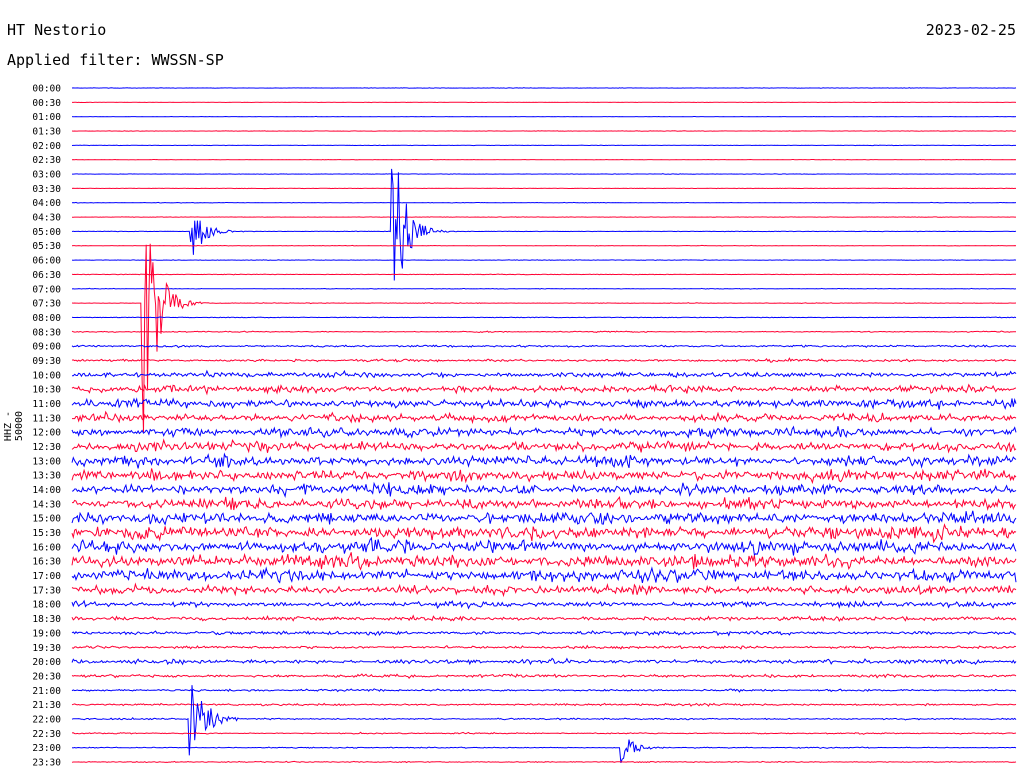 The width and height of the screenshot is (1024, 780). I want to click on row-time-label: 17:00, so click(46, 576).